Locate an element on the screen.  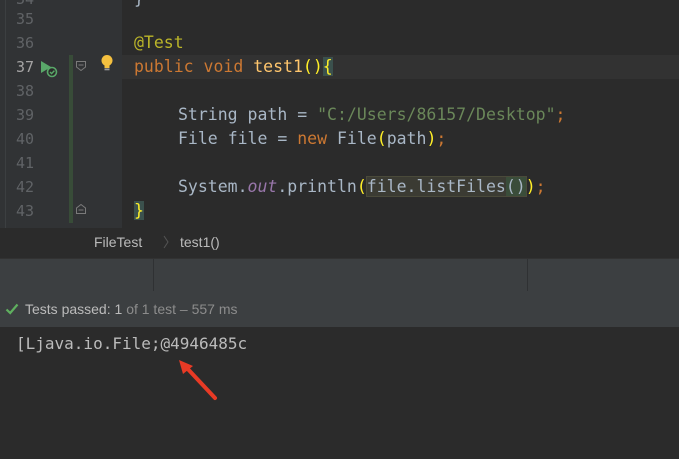
code-line: 43 } is located at coordinates (339, 211).